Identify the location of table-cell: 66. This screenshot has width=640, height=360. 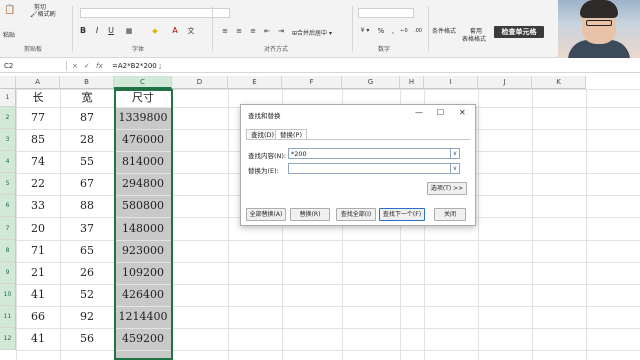
(38, 317).